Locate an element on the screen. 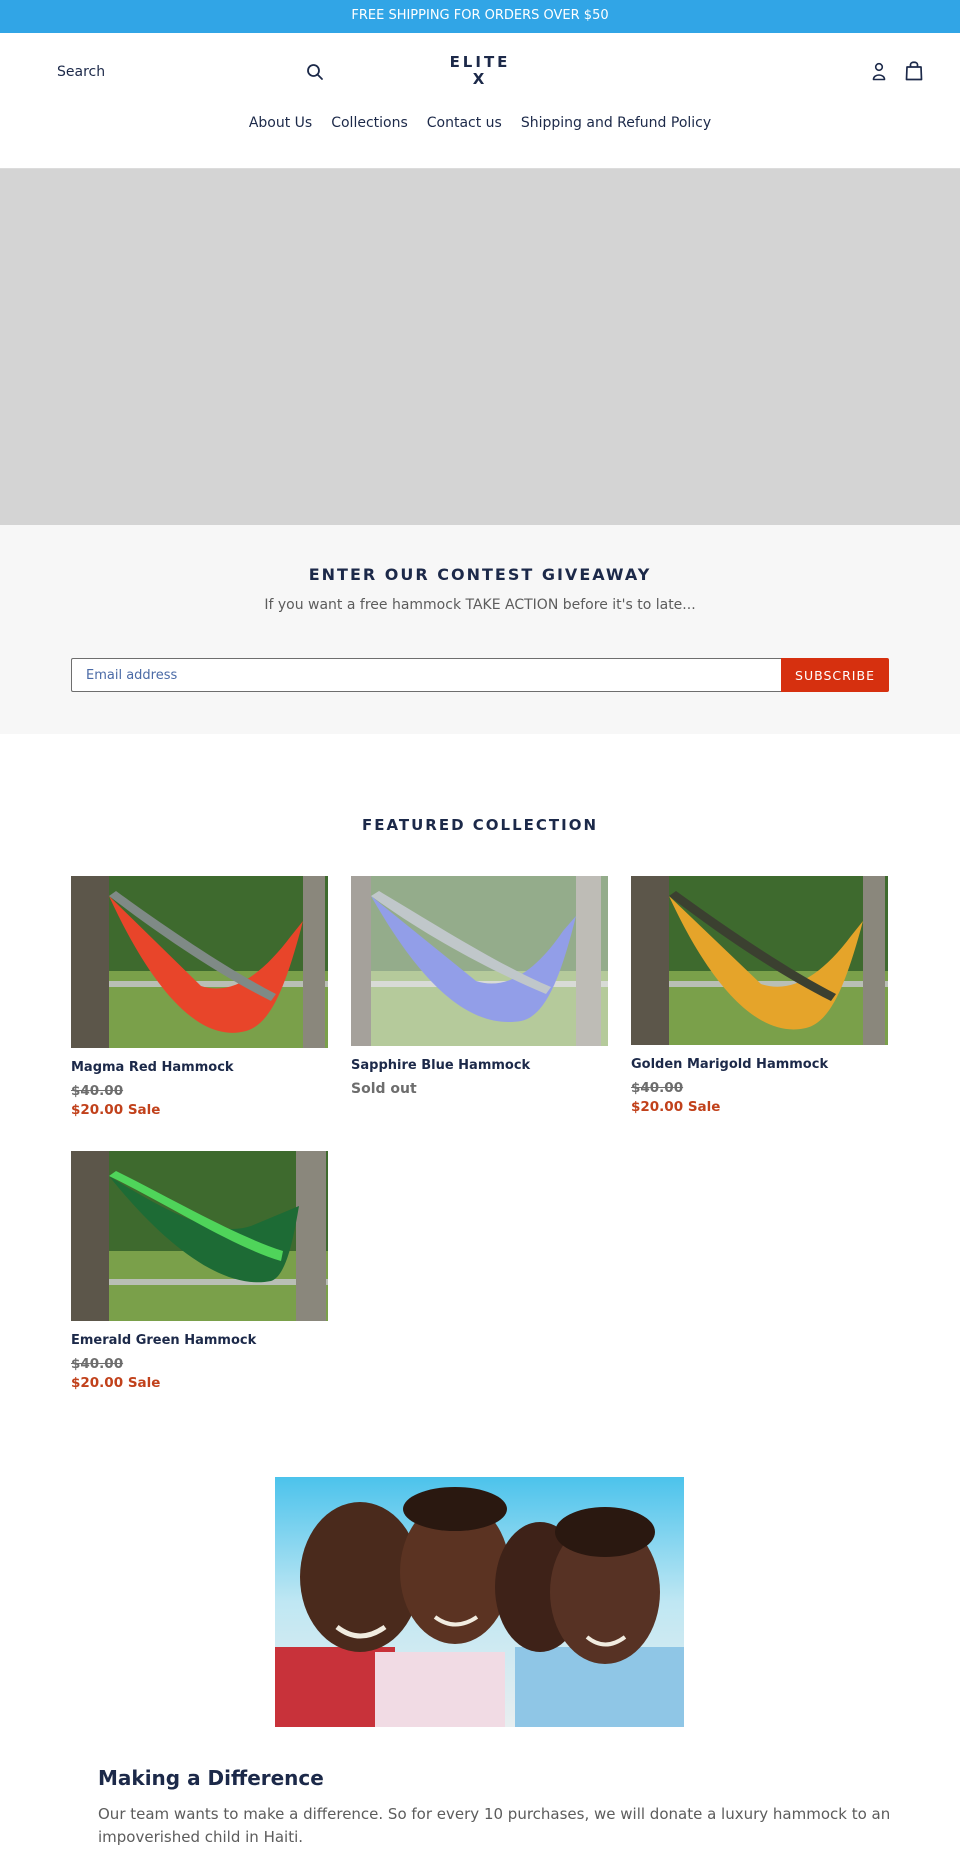  nav-collections: Collections is located at coordinates (370, 123).